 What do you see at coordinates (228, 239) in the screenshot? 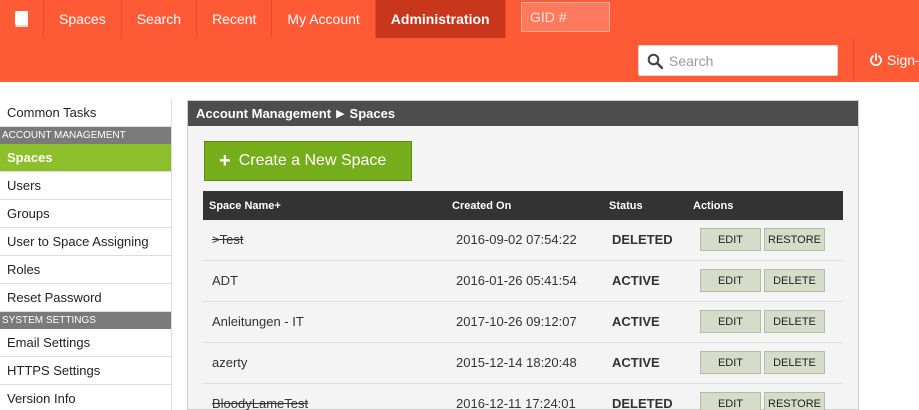
I see `space-name: >Test` at bounding box center [228, 239].